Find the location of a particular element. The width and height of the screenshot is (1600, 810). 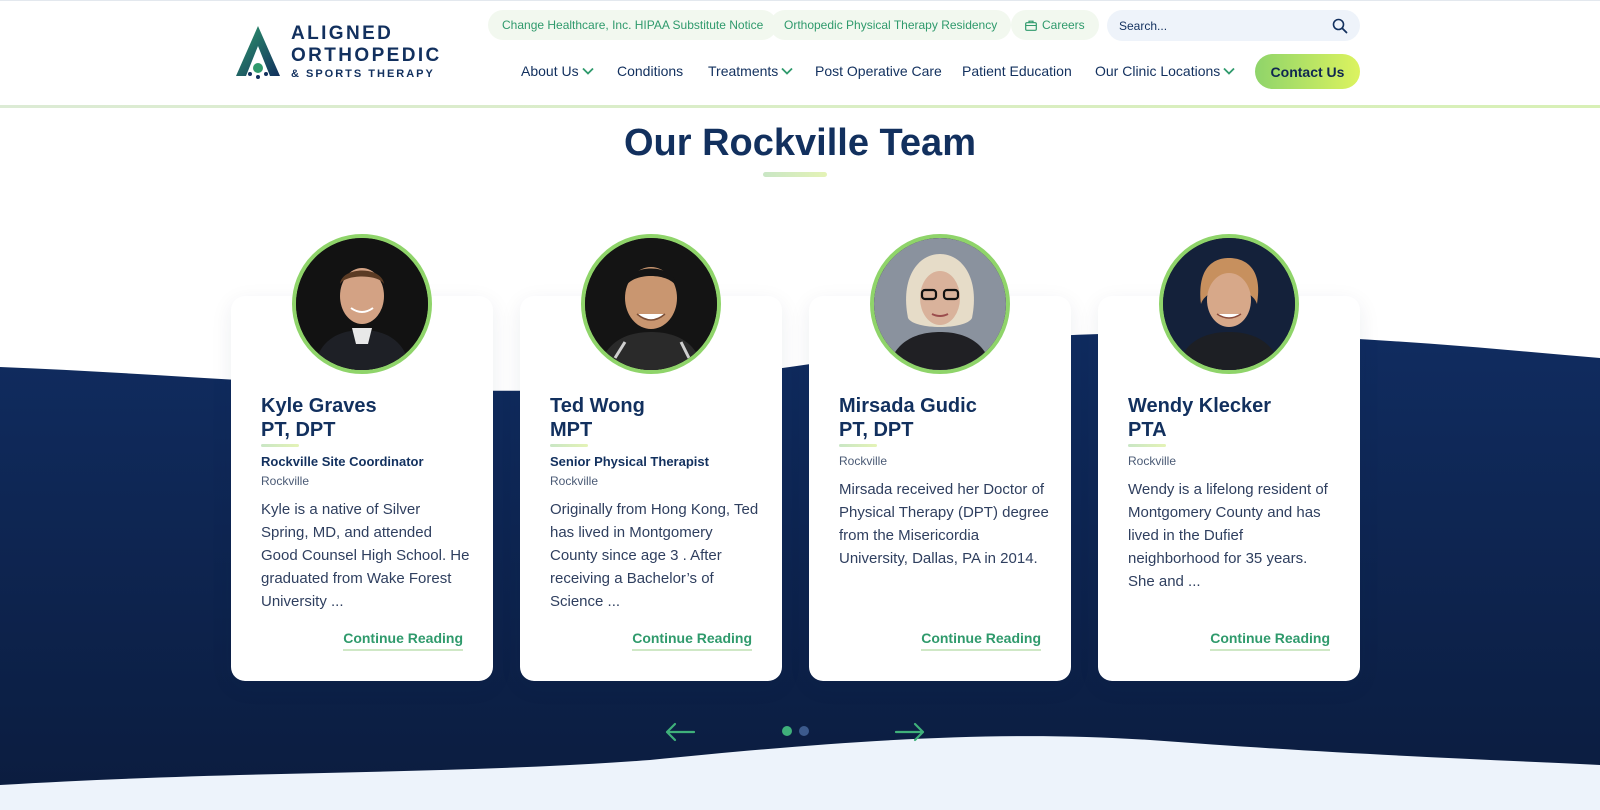

residency-link: Orthopedic Physical Therapy Residency is located at coordinates (891, 25).